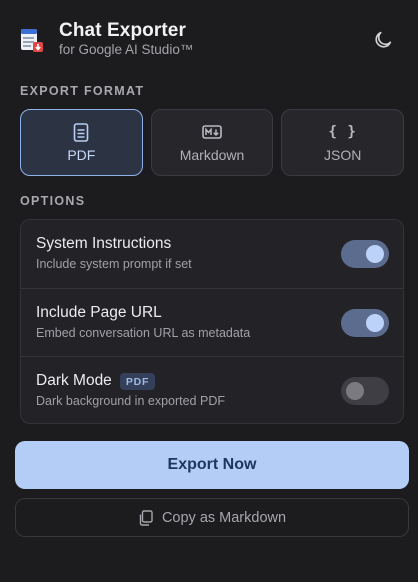 This screenshot has height=582, width=418. What do you see at coordinates (82, 91) in the screenshot?
I see `export-format-label: EXPORT FORMAT` at bounding box center [82, 91].